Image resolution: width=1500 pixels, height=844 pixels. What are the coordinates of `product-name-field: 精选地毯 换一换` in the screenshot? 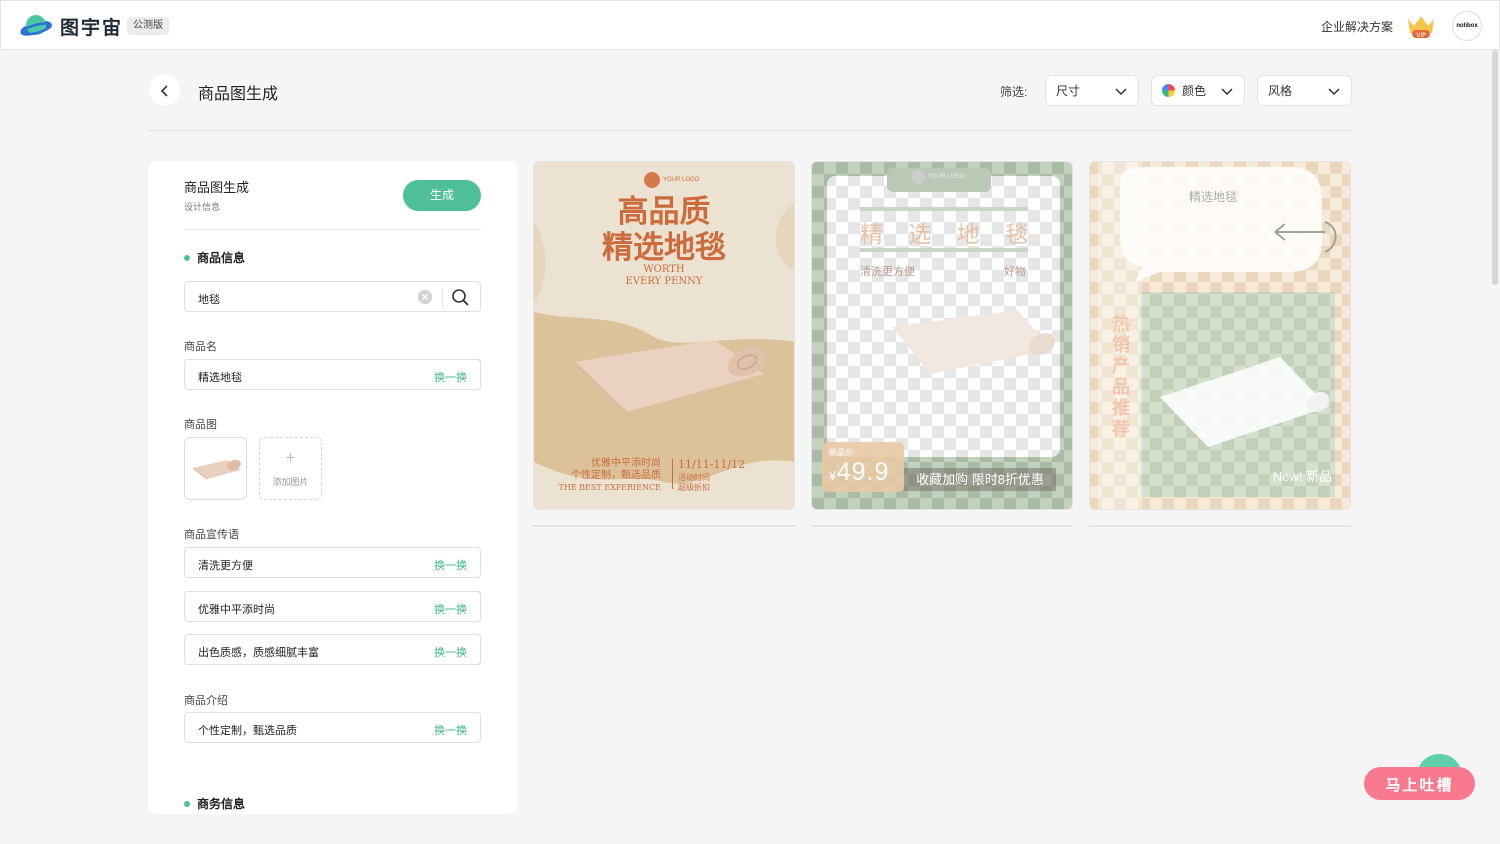 It's located at (332, 374).